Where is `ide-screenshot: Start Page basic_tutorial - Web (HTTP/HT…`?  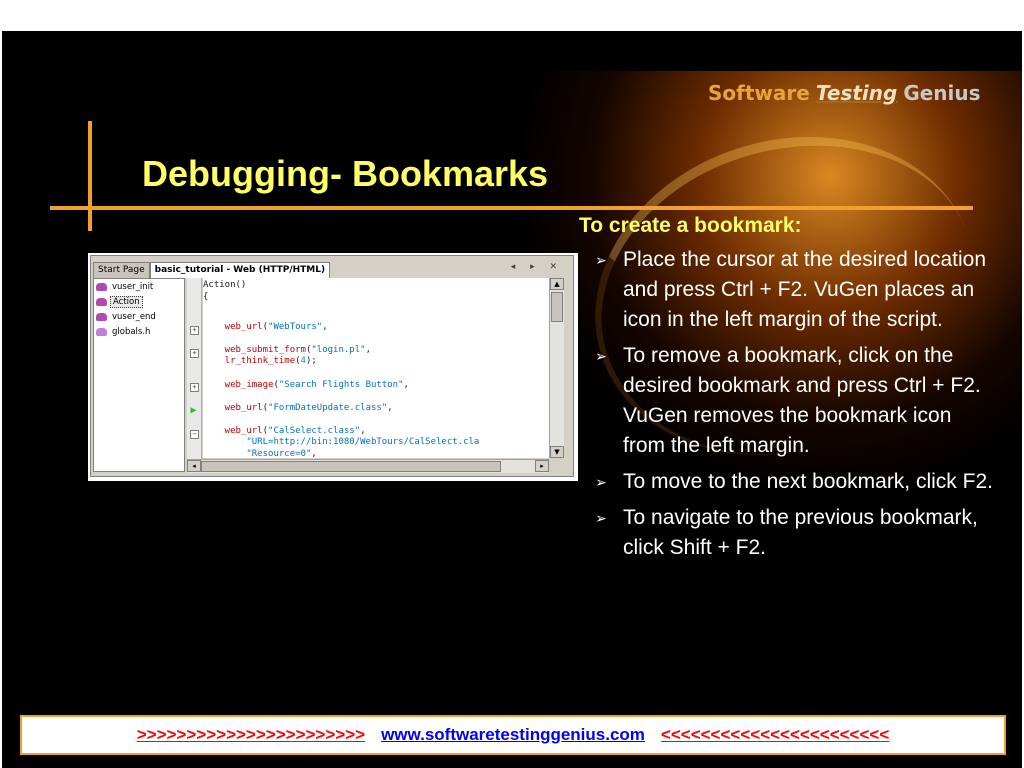 ide-screenshot: Start Page basic_tutorial - Web (HTTP/HT… is located at coordinates (333, 367).